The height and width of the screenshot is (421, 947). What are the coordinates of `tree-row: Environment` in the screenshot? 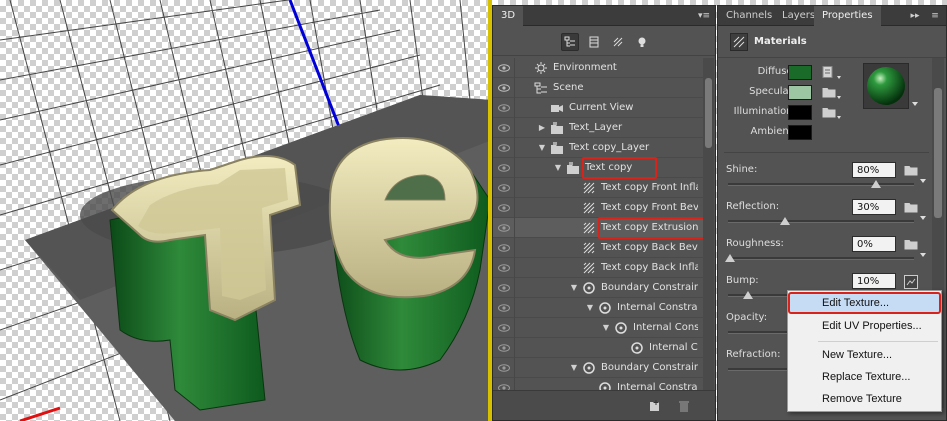 It's located at (598, 68).